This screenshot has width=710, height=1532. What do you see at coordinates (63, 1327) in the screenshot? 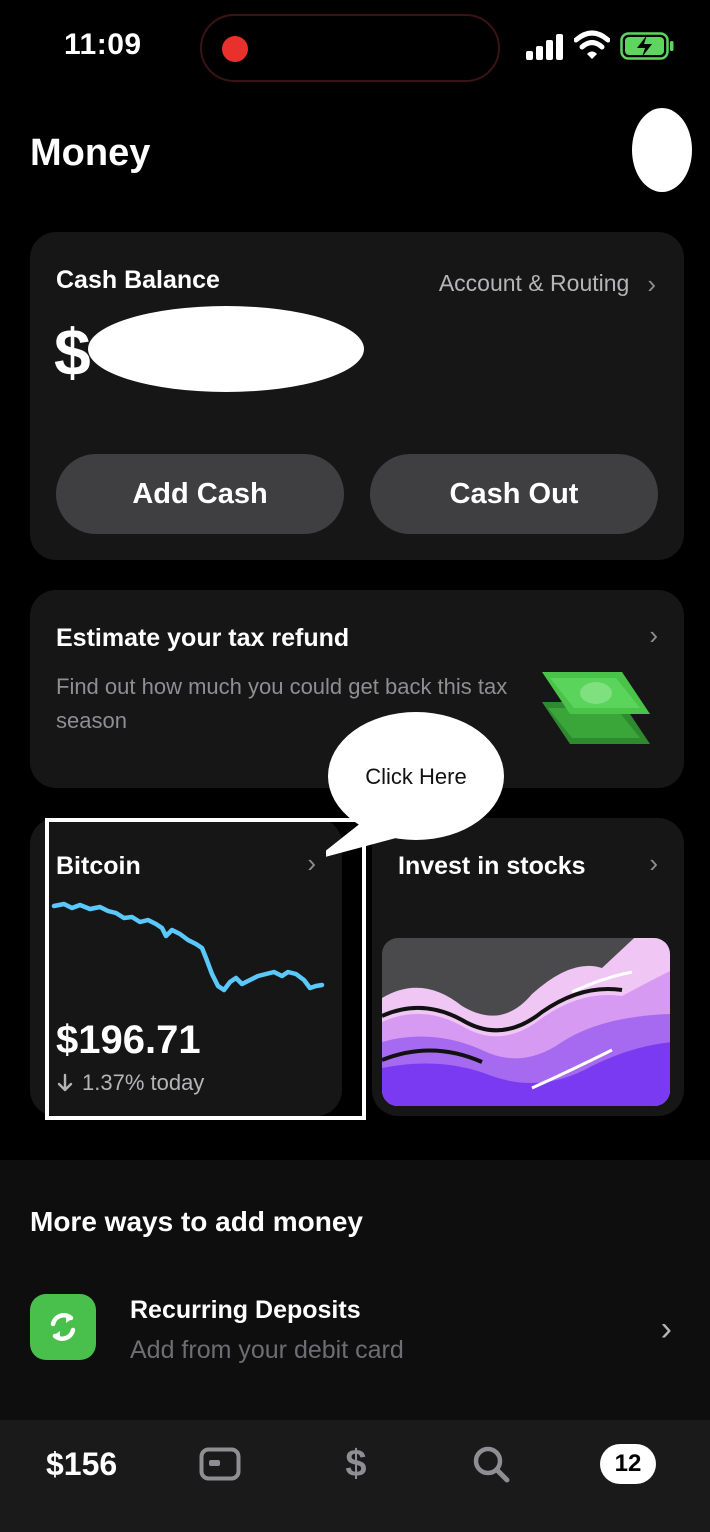
I see `recurring-refresh-icon` at bounding box center [63, 1327].